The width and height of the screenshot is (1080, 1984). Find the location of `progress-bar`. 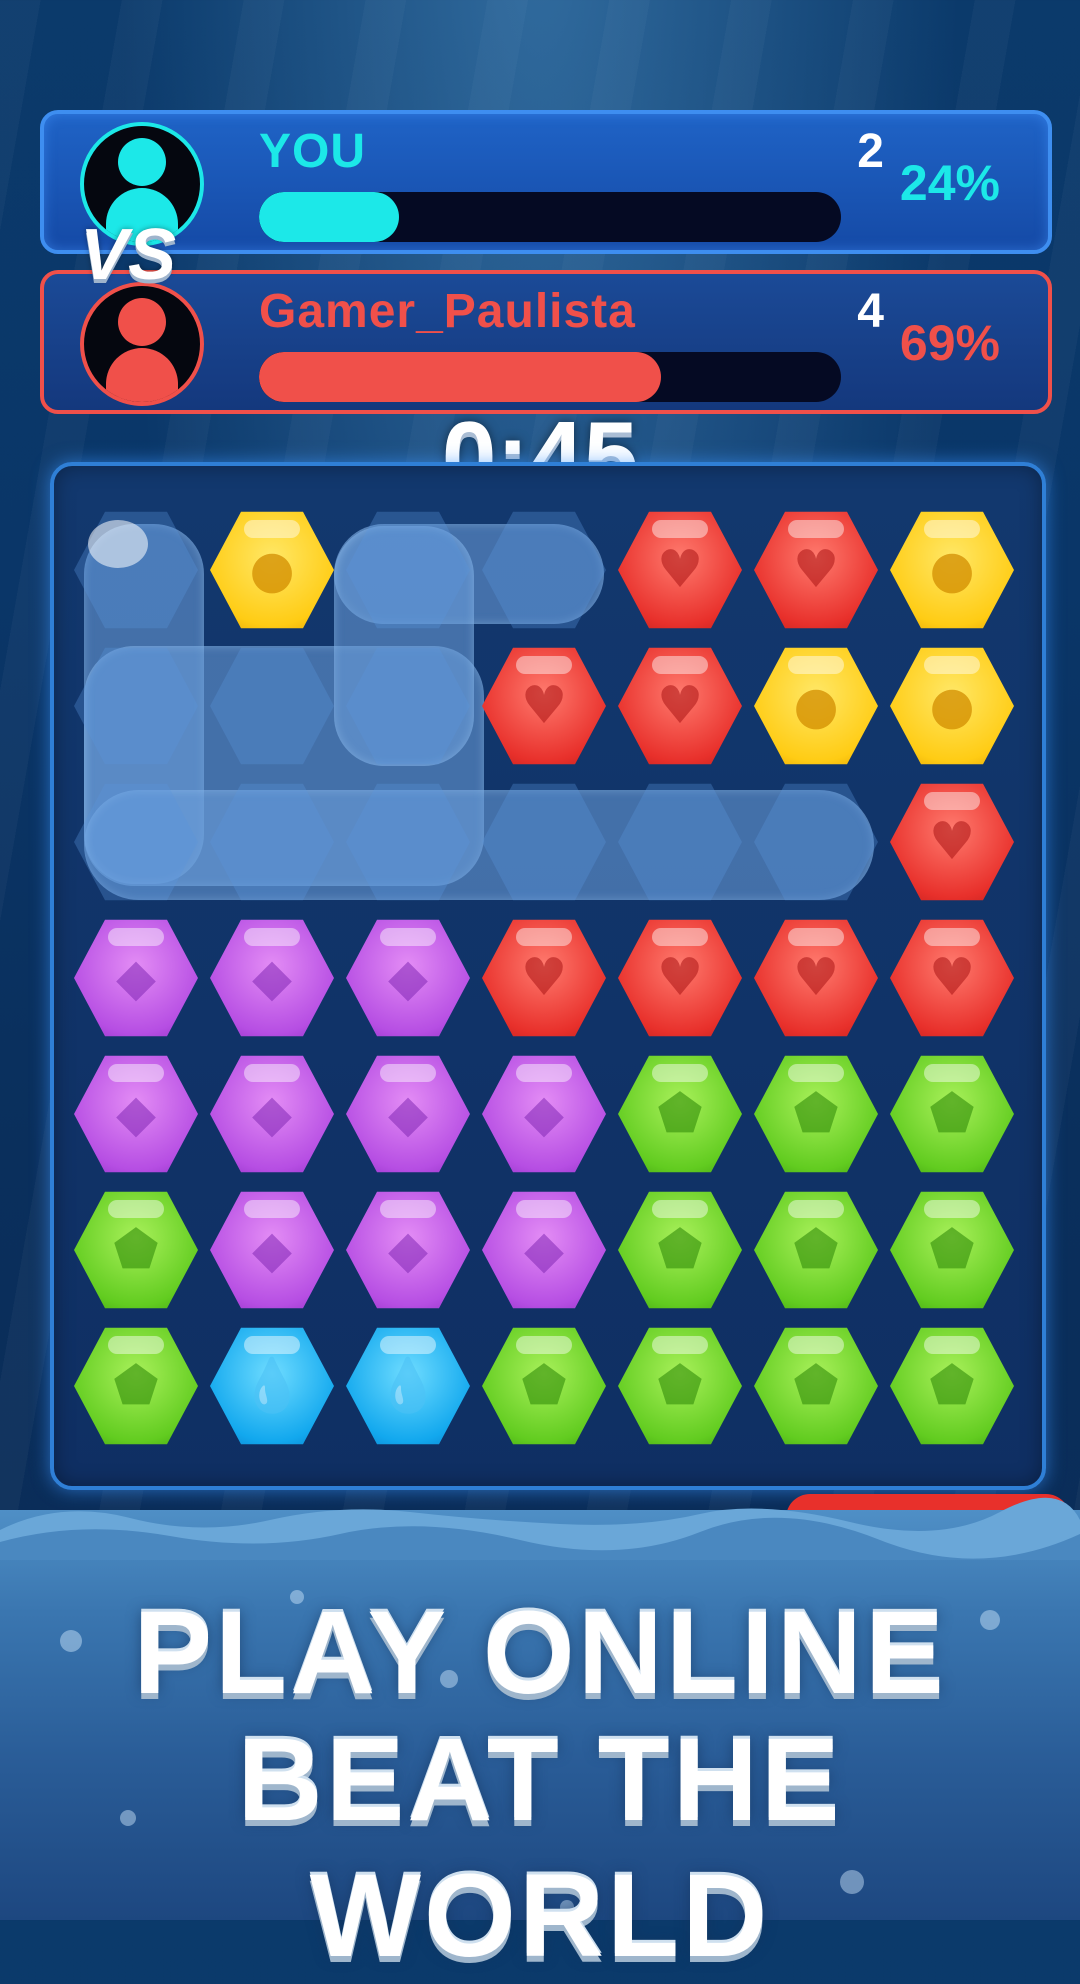

progress-bar is located at coordinates (550, 377).